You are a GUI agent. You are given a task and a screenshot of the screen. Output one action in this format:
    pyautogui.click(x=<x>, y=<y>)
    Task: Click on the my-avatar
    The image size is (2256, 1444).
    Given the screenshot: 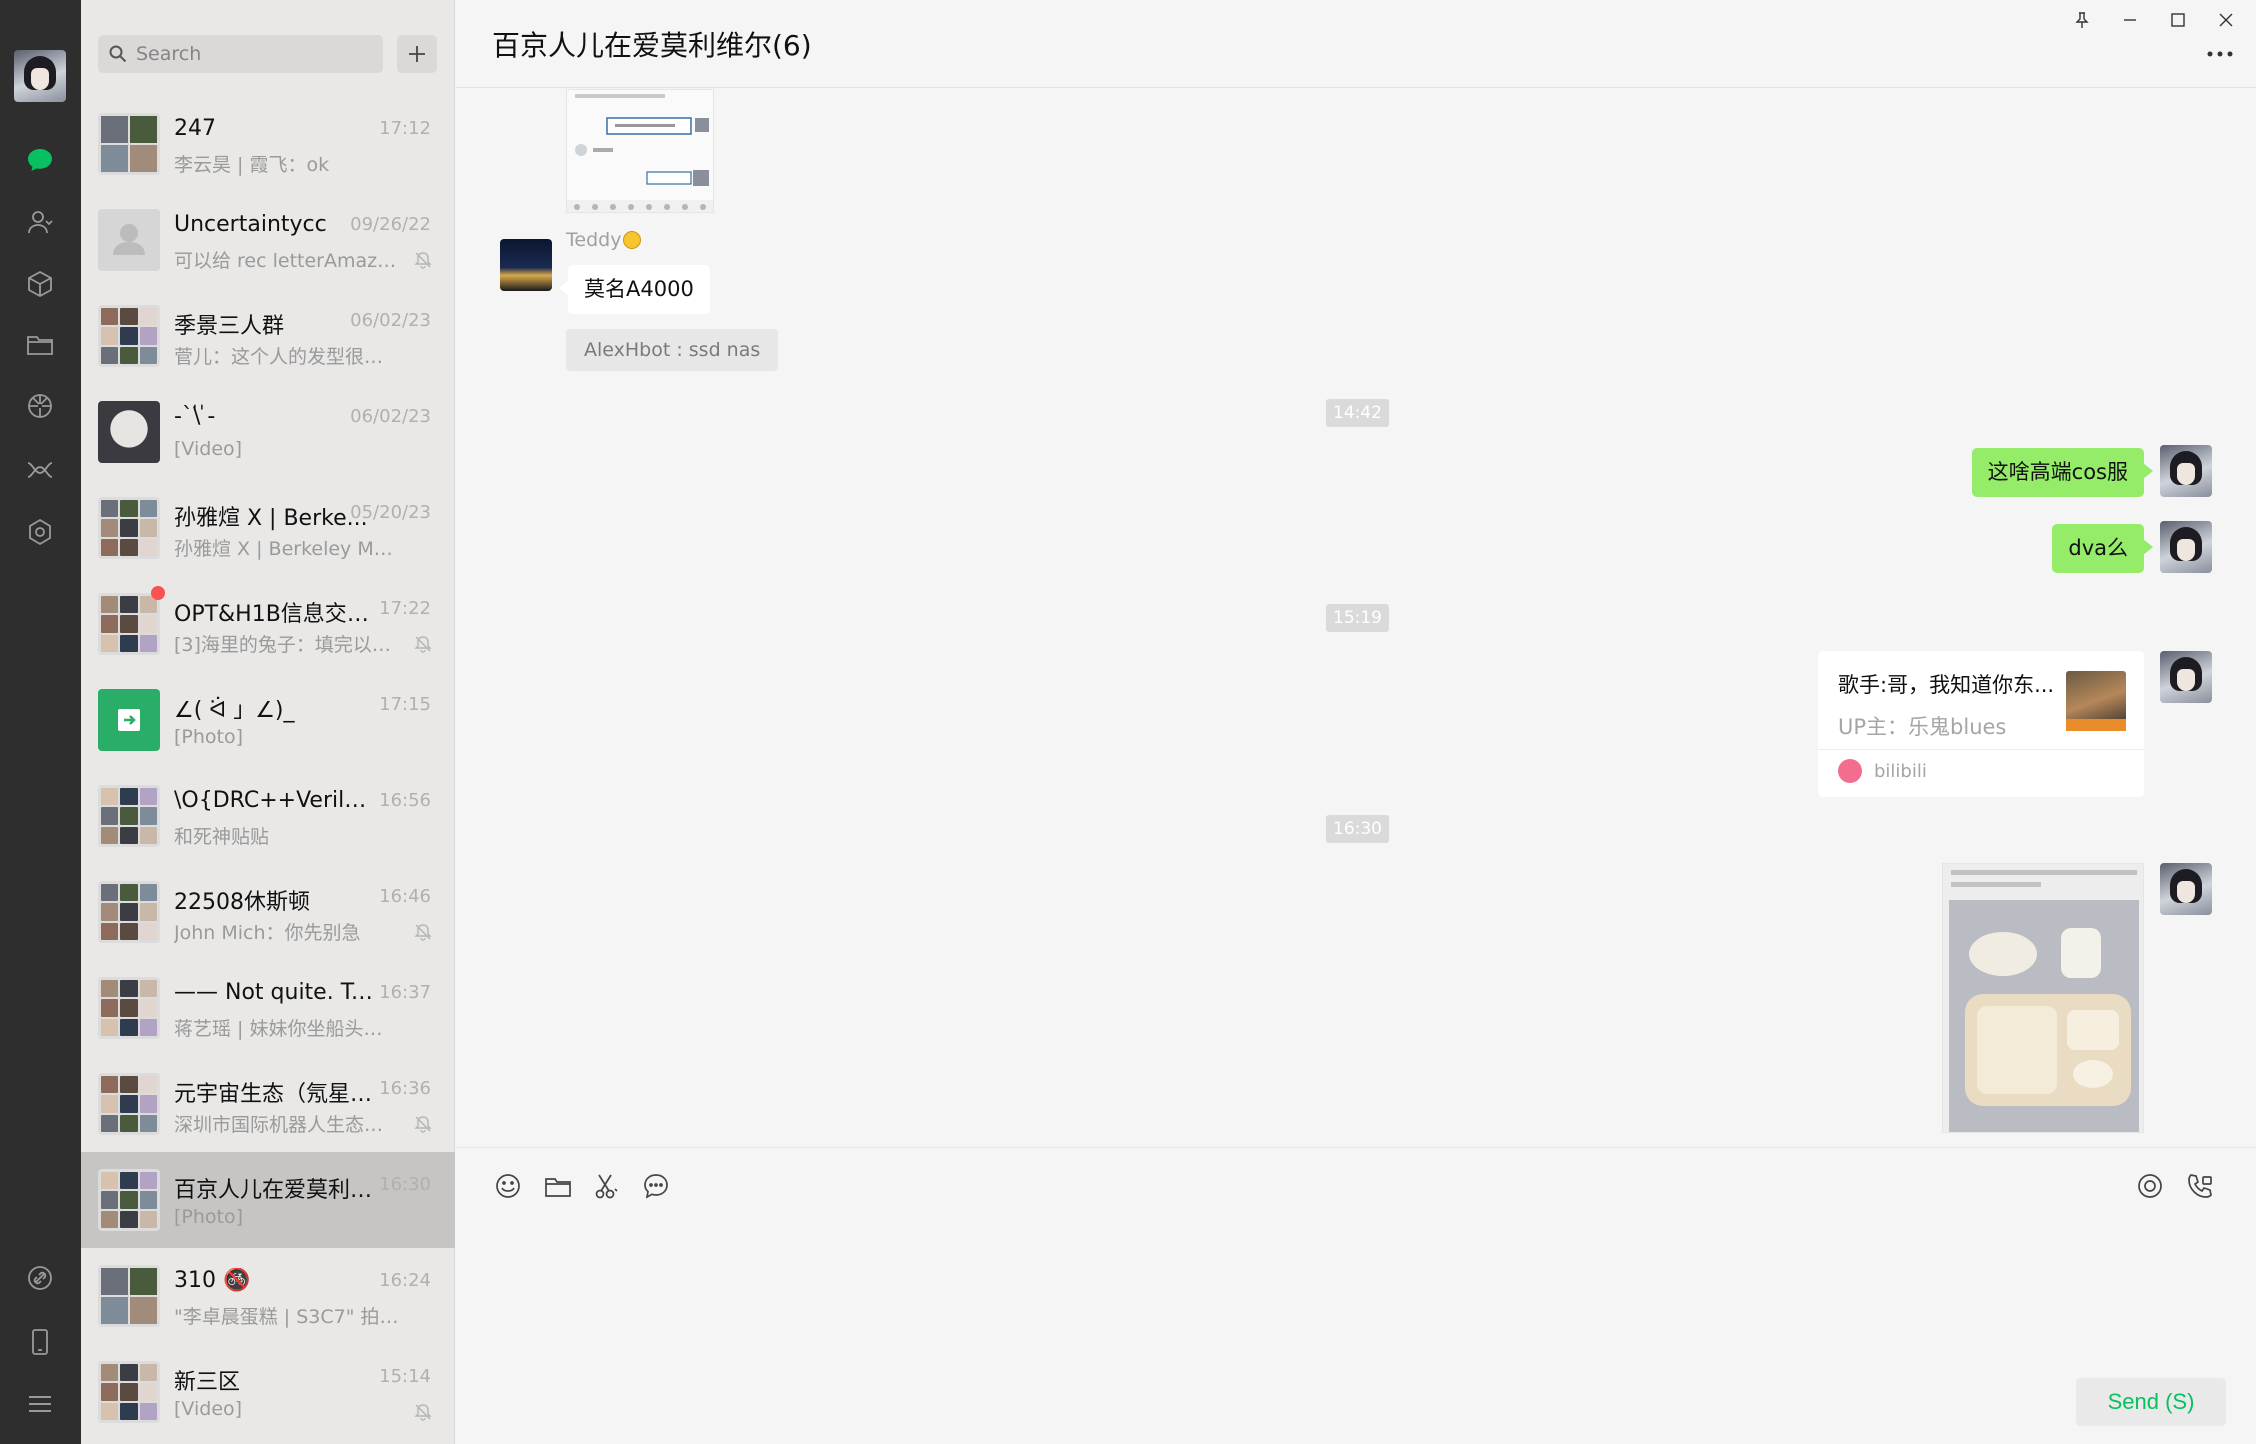 What is the action you would take?
    pyautogui.click(x=40, y=76)
    